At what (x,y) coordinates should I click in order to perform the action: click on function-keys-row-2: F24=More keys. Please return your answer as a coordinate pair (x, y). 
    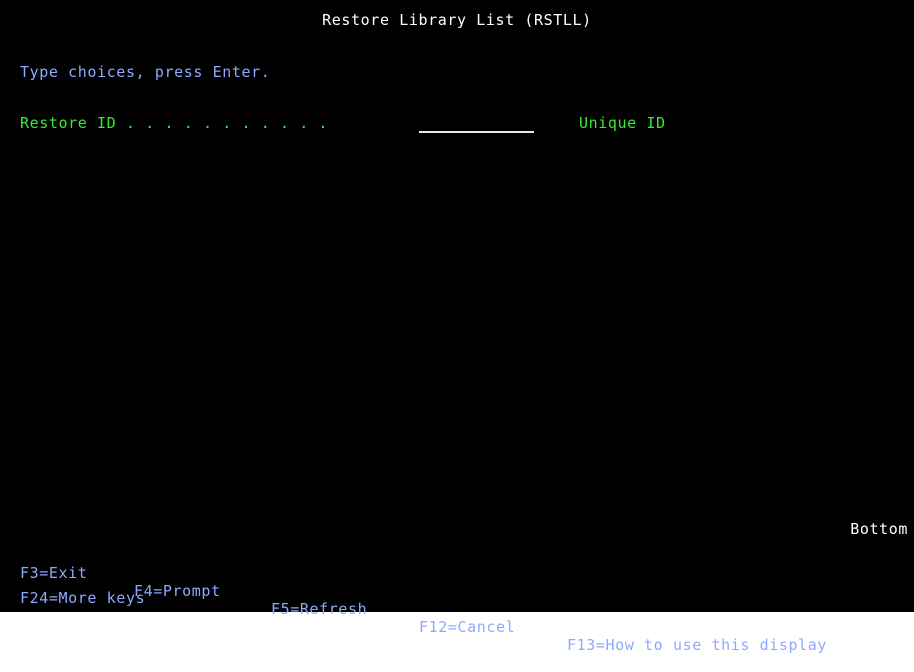
    Looking at the image, I should click on (82, 598).